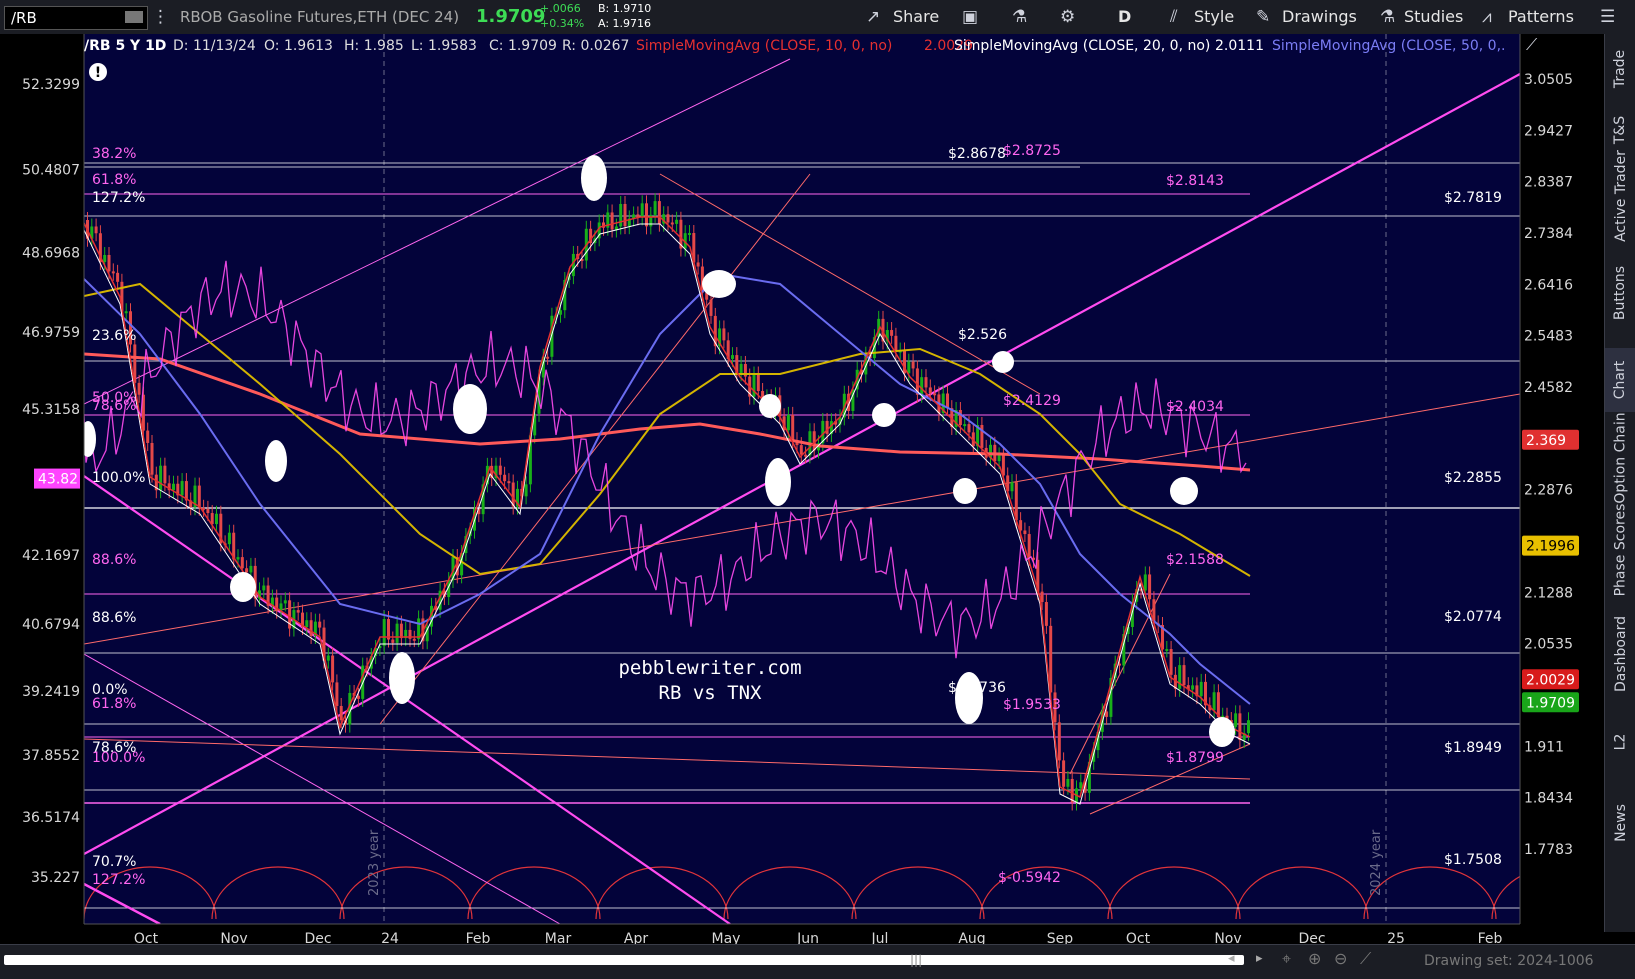 The height and width of the screenshot is (979, 1635). Describe the element at coordinates (1376, 862) in the screenshot. I see `year-marker: 2024 year` at that location.